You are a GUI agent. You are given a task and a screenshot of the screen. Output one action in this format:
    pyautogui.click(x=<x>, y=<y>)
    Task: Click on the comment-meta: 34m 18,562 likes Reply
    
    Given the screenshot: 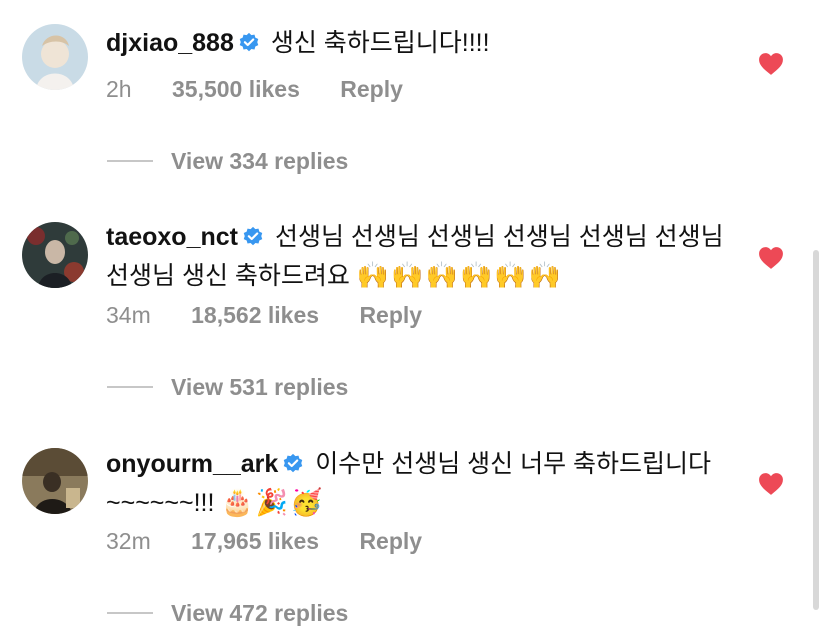 What is the action you would take?
    pyautogui.click(x=281, y=315)
    